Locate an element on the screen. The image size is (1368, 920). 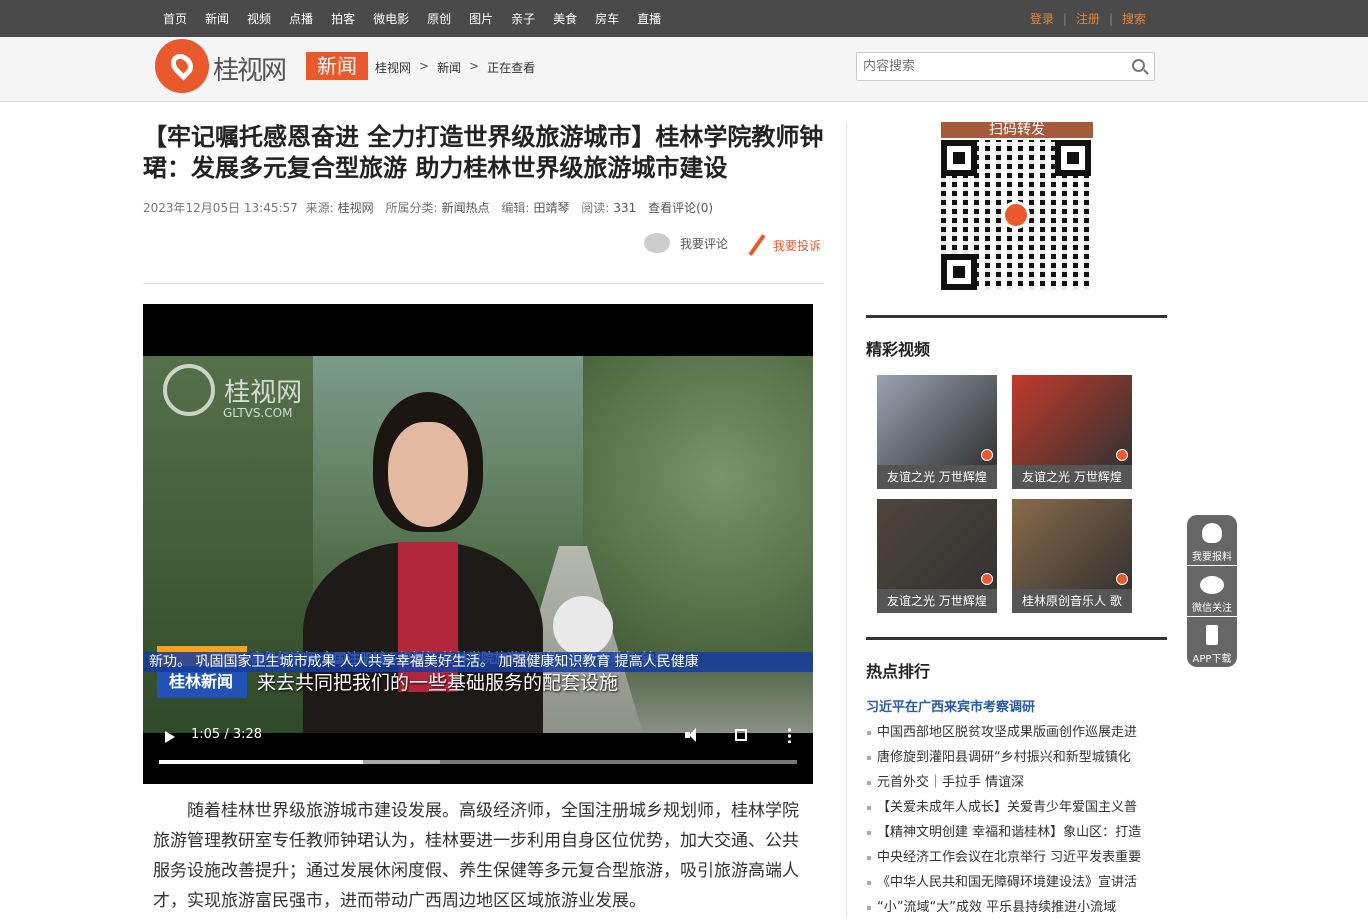
report-news-label: 我要报料 is located at coordinates (1212, 557).